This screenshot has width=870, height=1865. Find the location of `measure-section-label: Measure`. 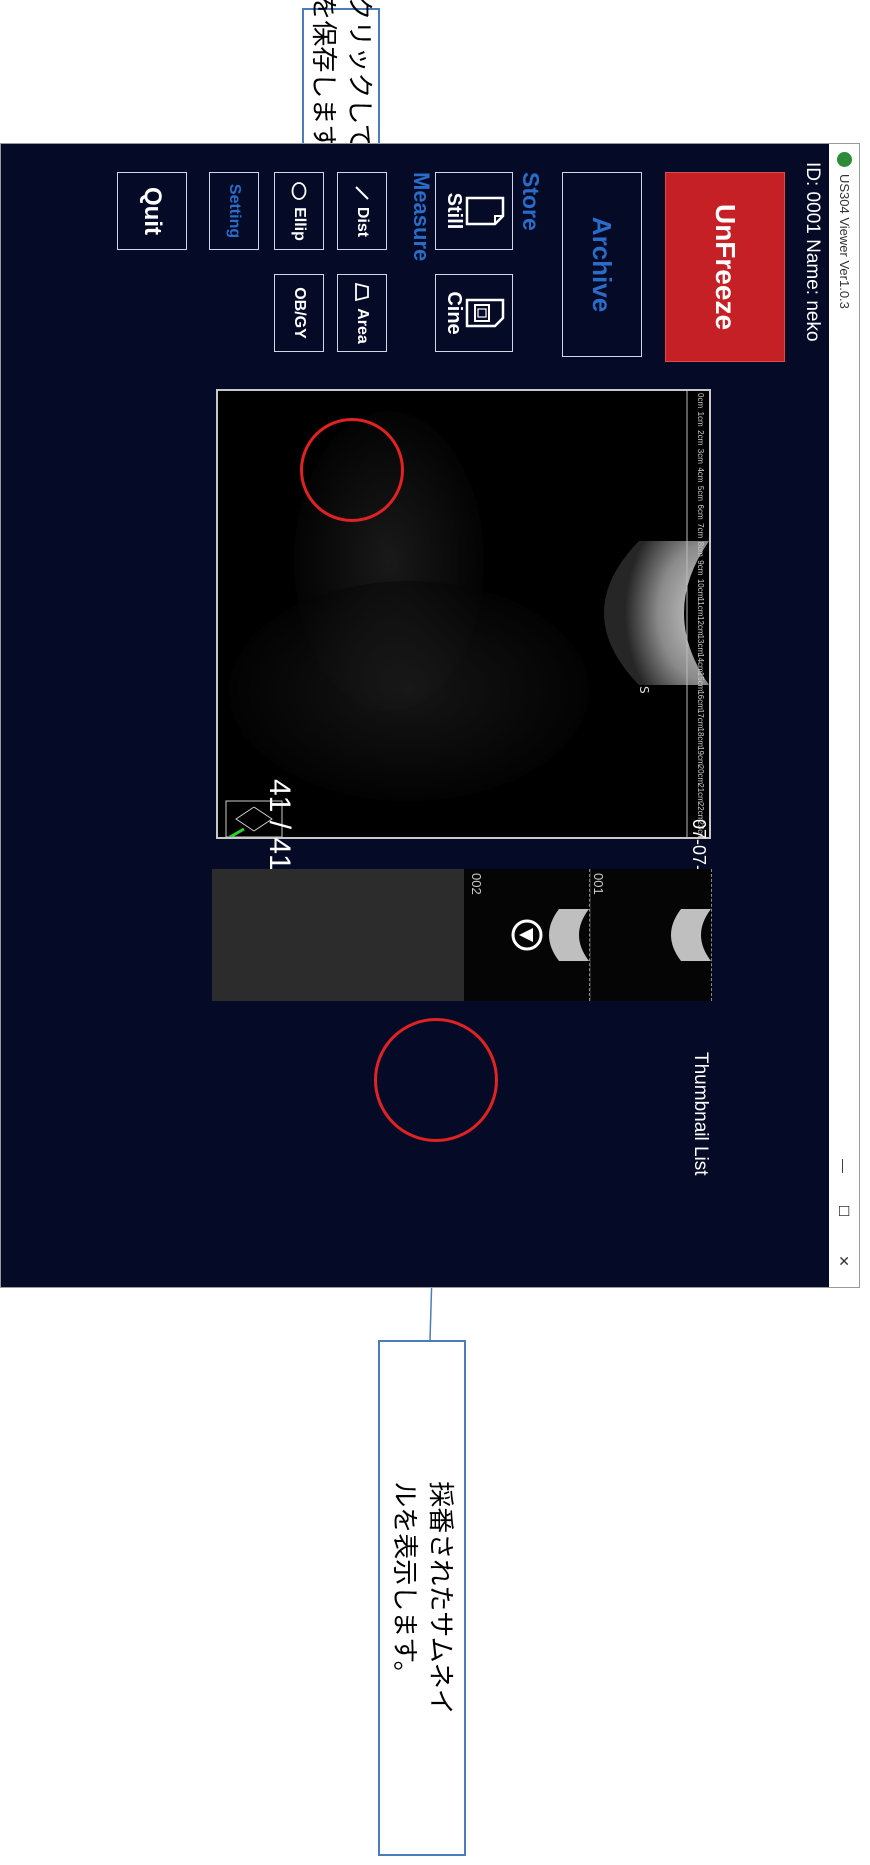

measure-section-label: Measure is located at coordinates (421, 217).